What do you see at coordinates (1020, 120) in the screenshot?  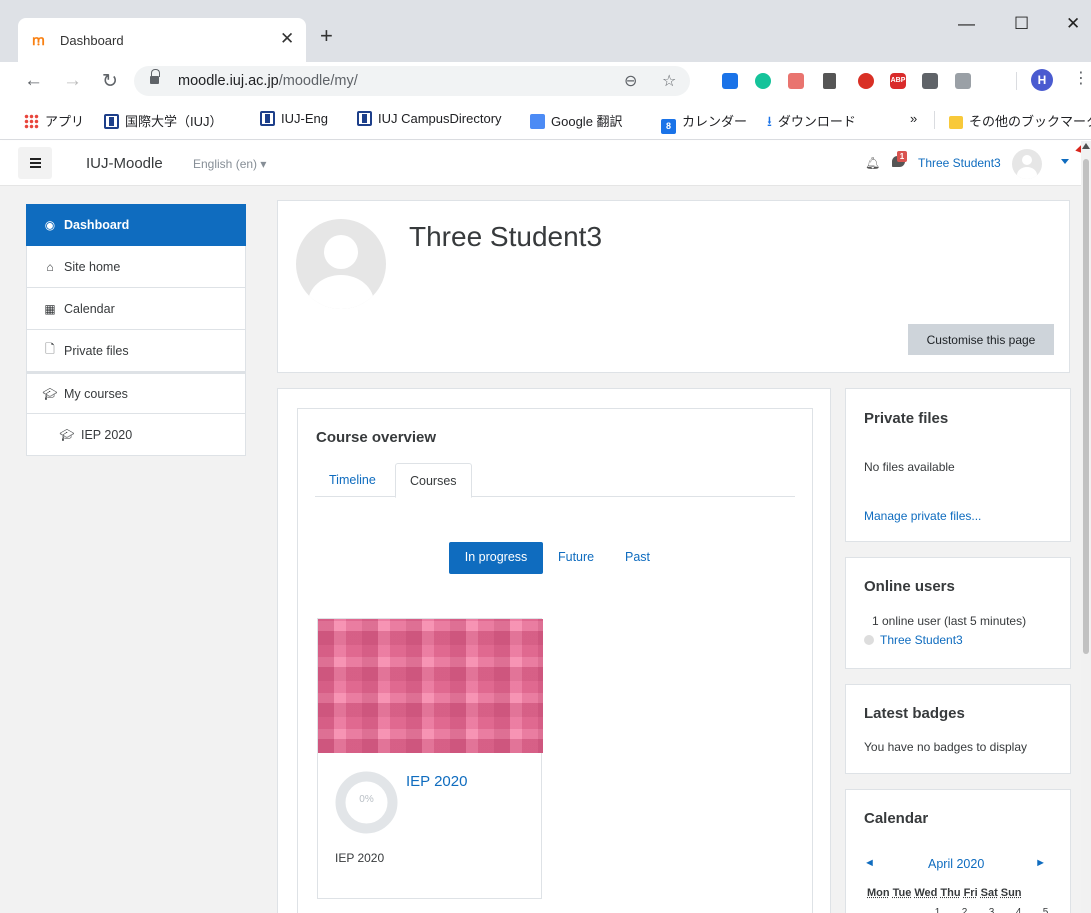 I see `other-bookmarks-folder: その他のブックマーク` at bounding box center [1020, 120].